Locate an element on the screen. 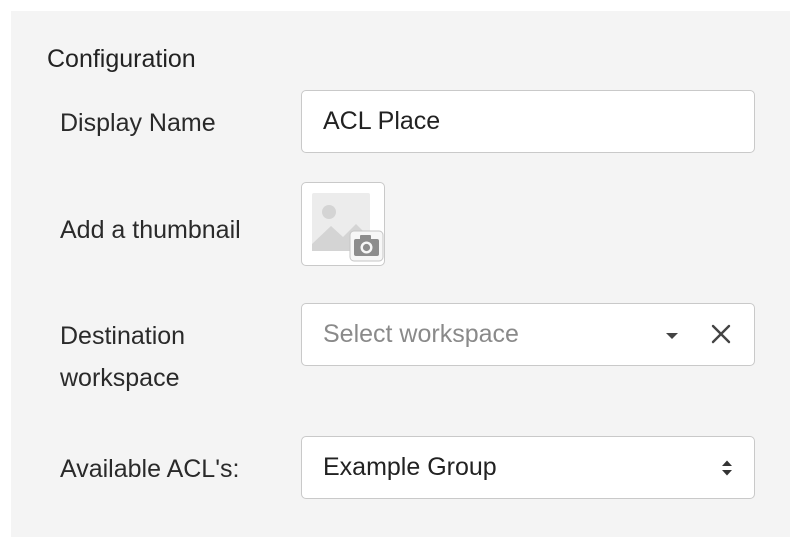 The image size is (790, 538). workspace-placeholder: Select workspace is located at coordinates (421, 334).